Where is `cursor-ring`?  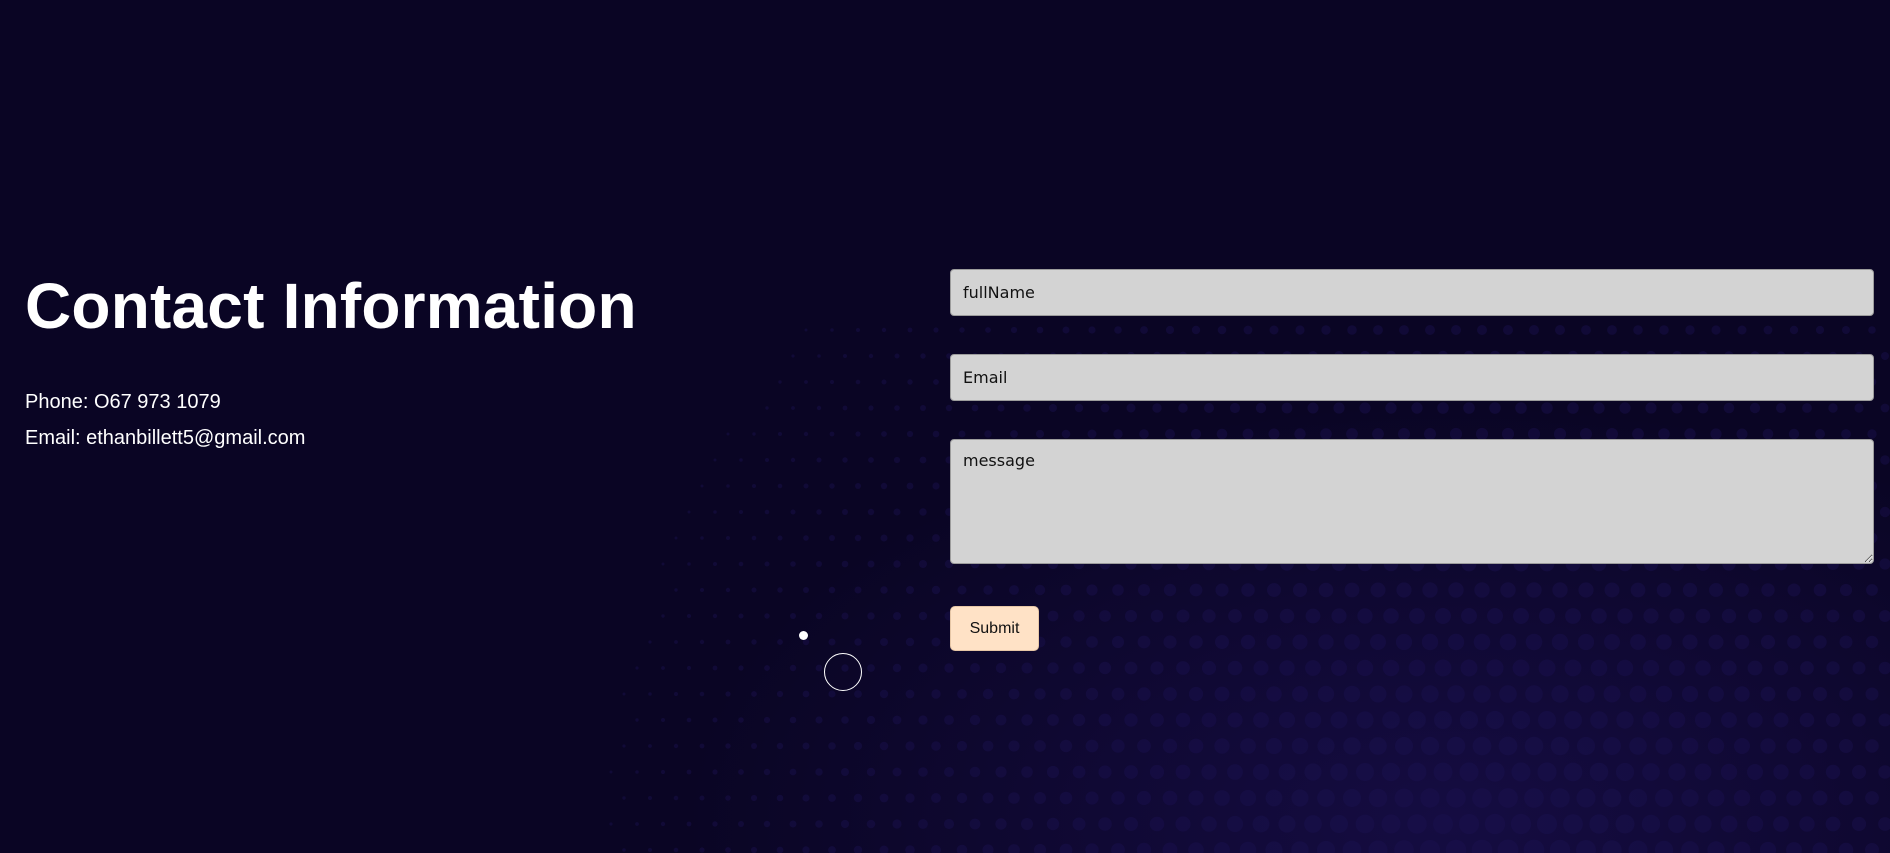
cursor-ring is located at coordinates (843, 672).